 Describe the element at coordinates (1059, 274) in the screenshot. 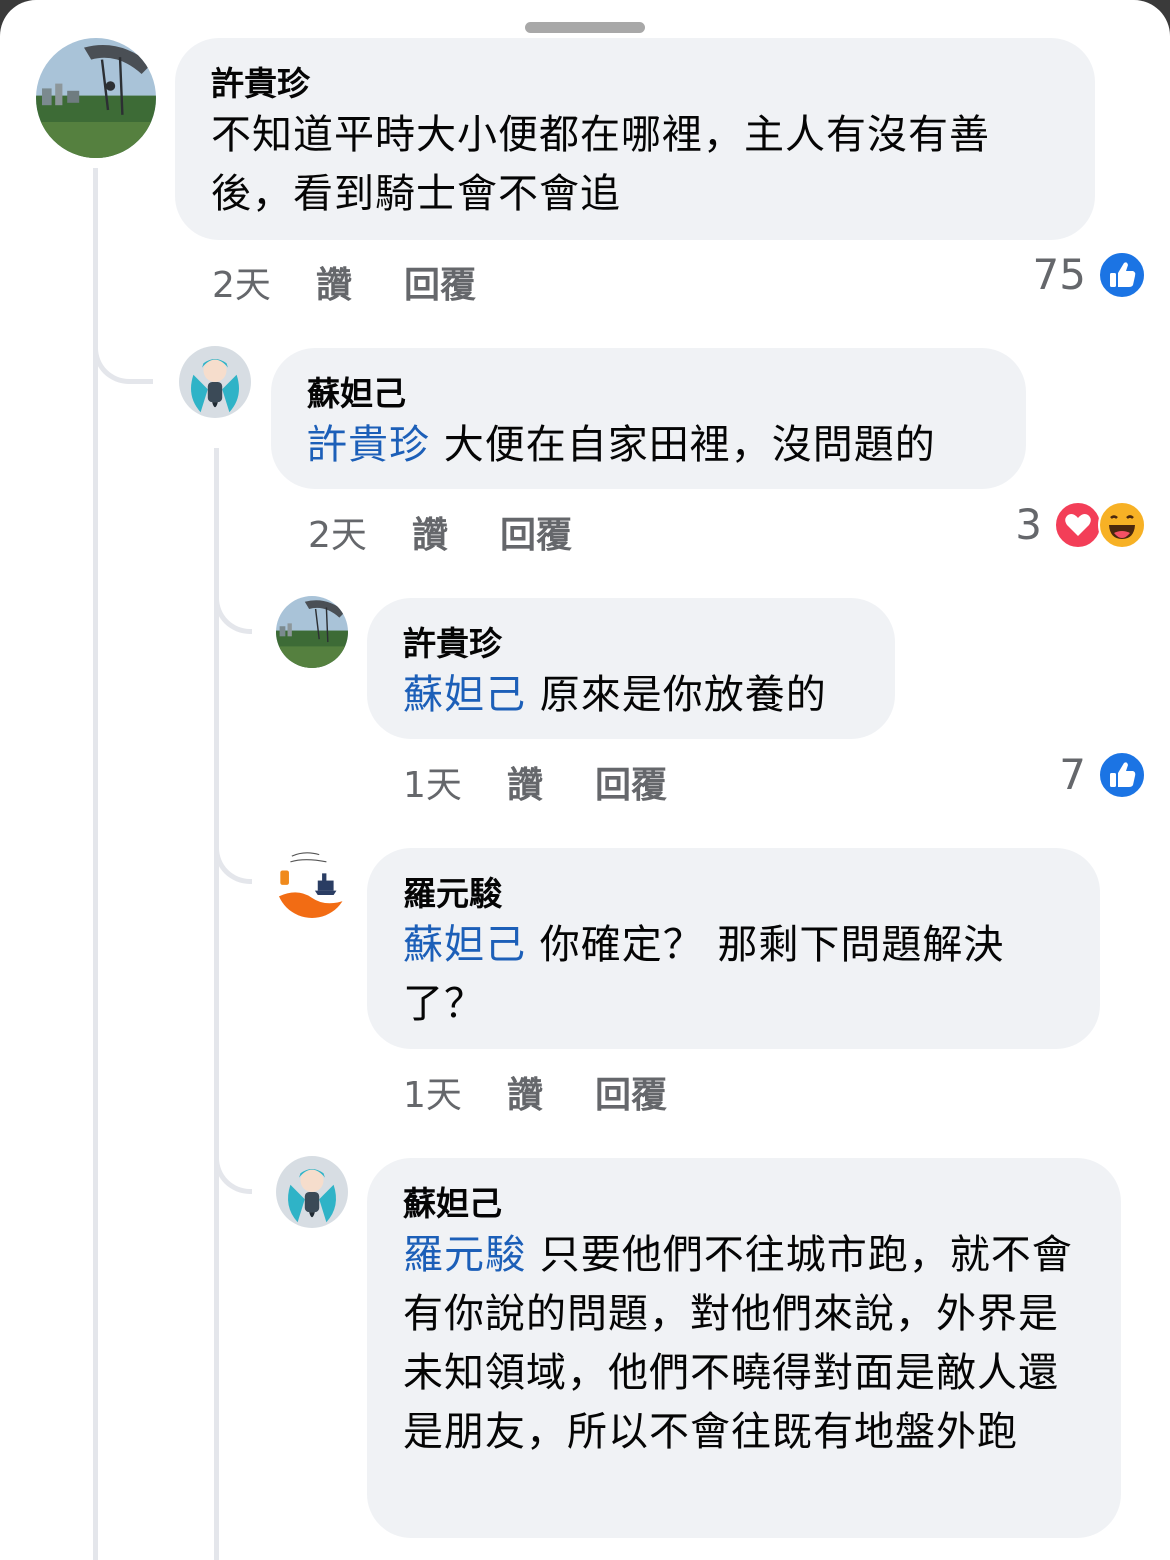

I see `reaction-count: 75` at that location.